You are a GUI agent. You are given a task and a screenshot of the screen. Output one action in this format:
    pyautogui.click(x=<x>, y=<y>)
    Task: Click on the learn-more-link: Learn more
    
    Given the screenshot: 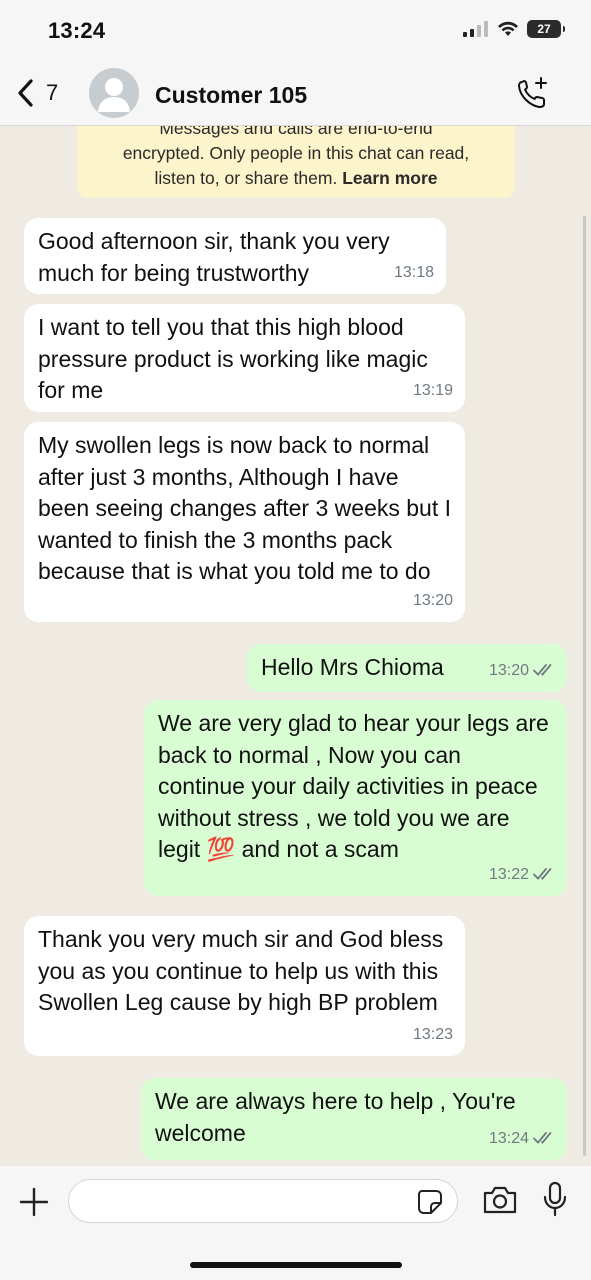 What is the action you would take?
    pyautogui.click(x=389, y=178)
    